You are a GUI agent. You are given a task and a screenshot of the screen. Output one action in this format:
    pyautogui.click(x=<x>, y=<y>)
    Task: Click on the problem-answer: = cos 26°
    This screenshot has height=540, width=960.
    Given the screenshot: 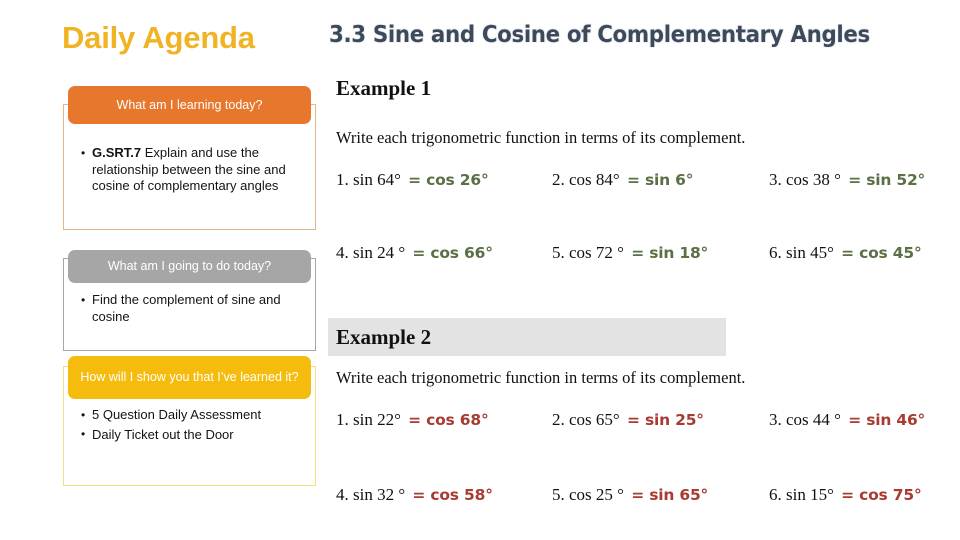 What is the action you would take?
    pyautogui.click(x=448, y=180)
    